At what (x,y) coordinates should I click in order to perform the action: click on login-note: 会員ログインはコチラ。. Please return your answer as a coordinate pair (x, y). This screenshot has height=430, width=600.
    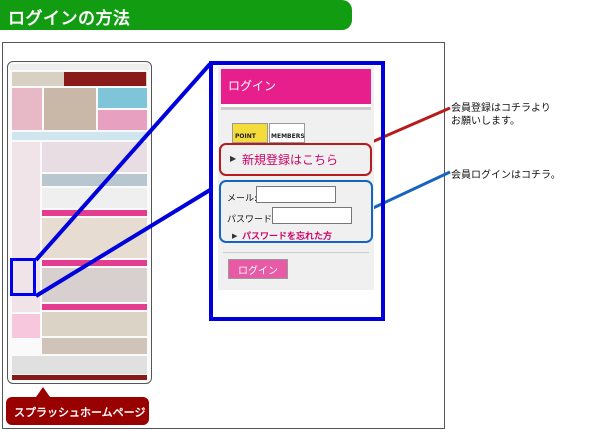
    Looking at the image, I should click on (506, 175).